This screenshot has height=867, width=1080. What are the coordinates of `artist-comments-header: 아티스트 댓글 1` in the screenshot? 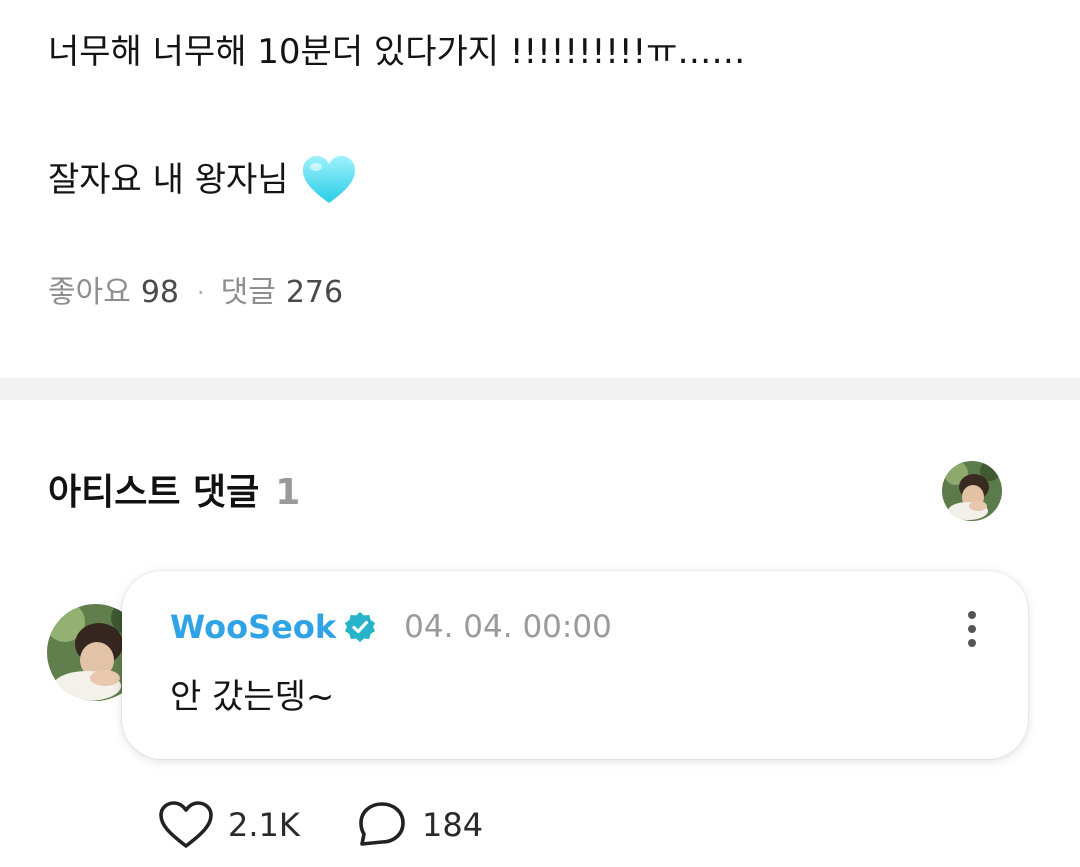 It's located at (174, 493).